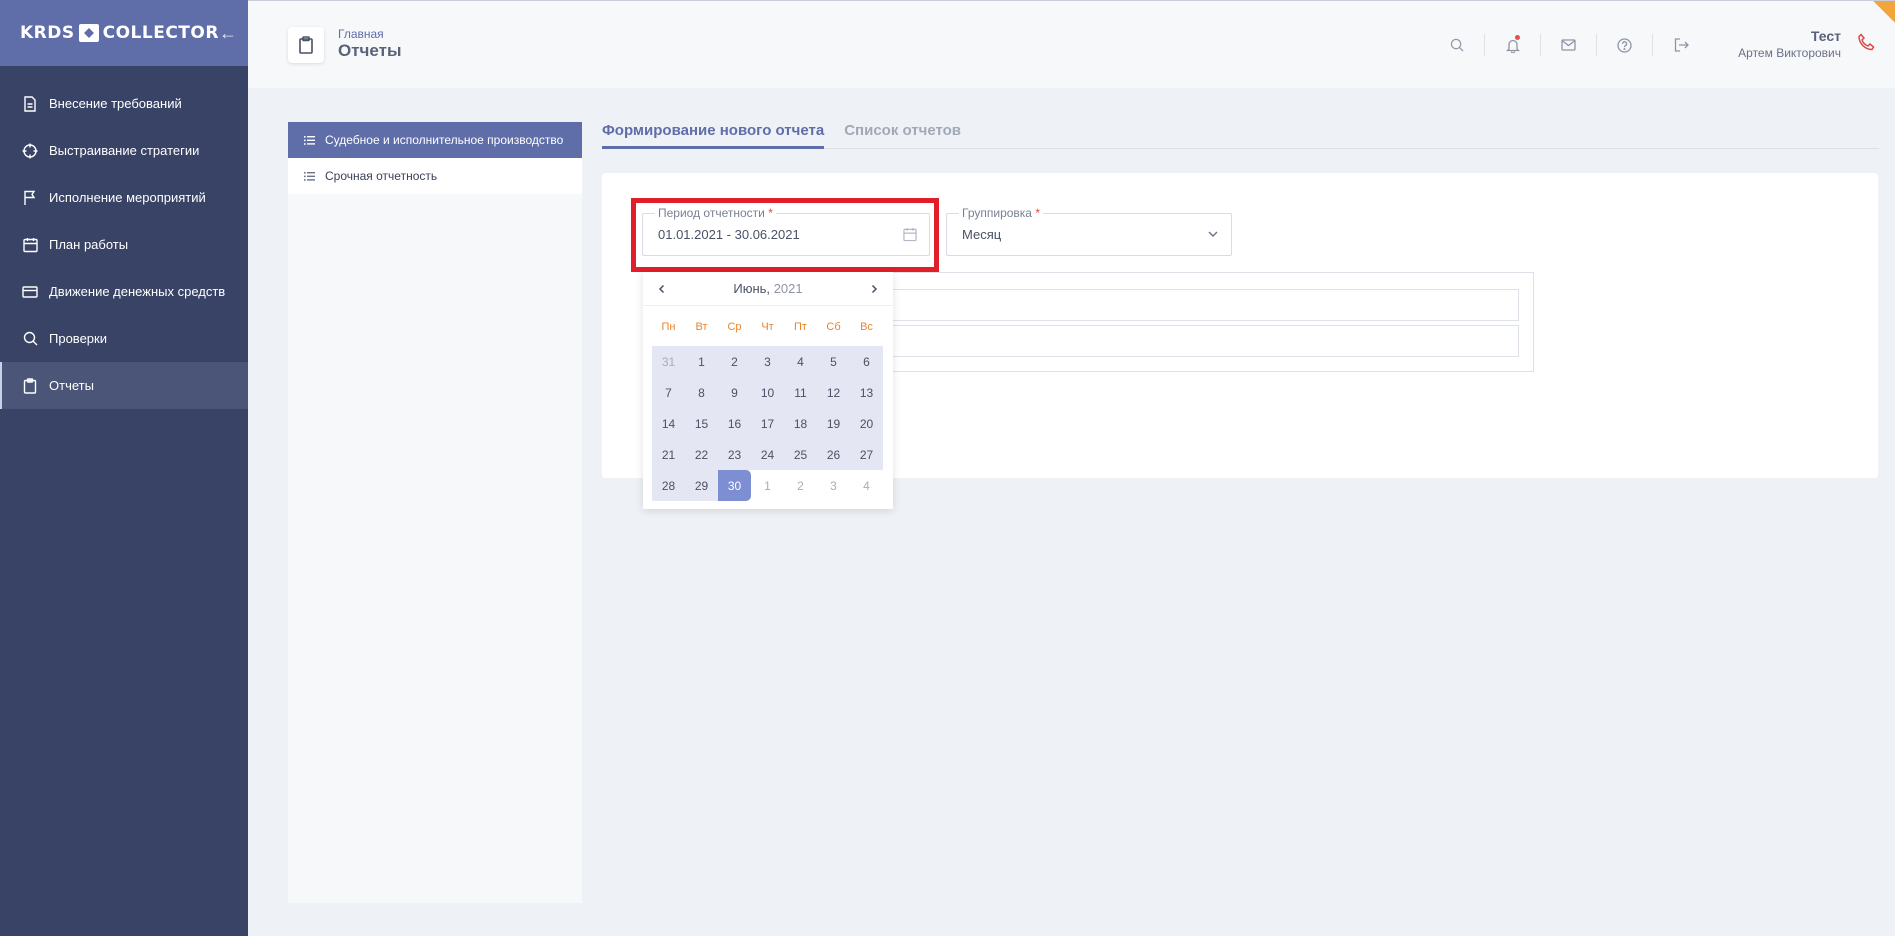 The height and width of the screenshot is (936, 1895). I want to click on calendar-day: 29, so click(701, 485).